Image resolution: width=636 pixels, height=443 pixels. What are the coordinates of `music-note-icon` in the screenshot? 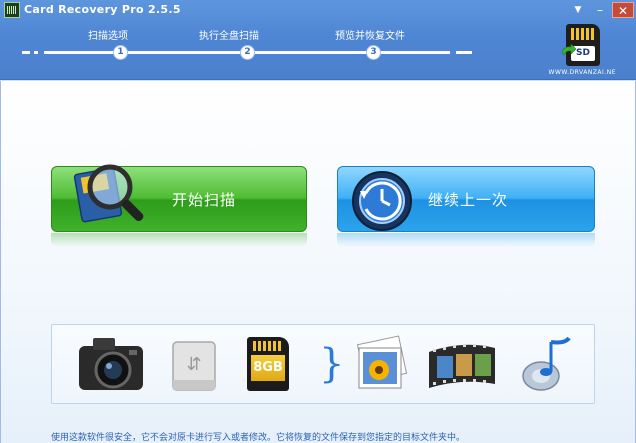 It's located at (546, 363).